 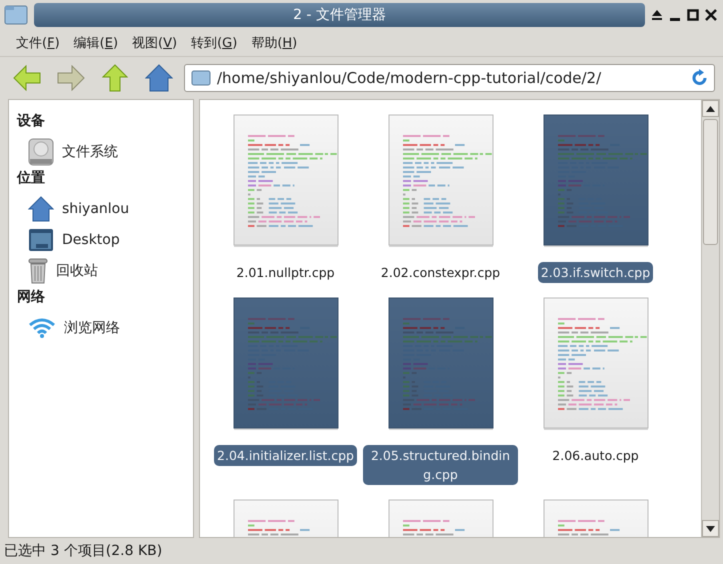 What do you see at coordinates (693, 15) in the screenshot?
I see `maximize-icon` at bounding box center [693, 15].